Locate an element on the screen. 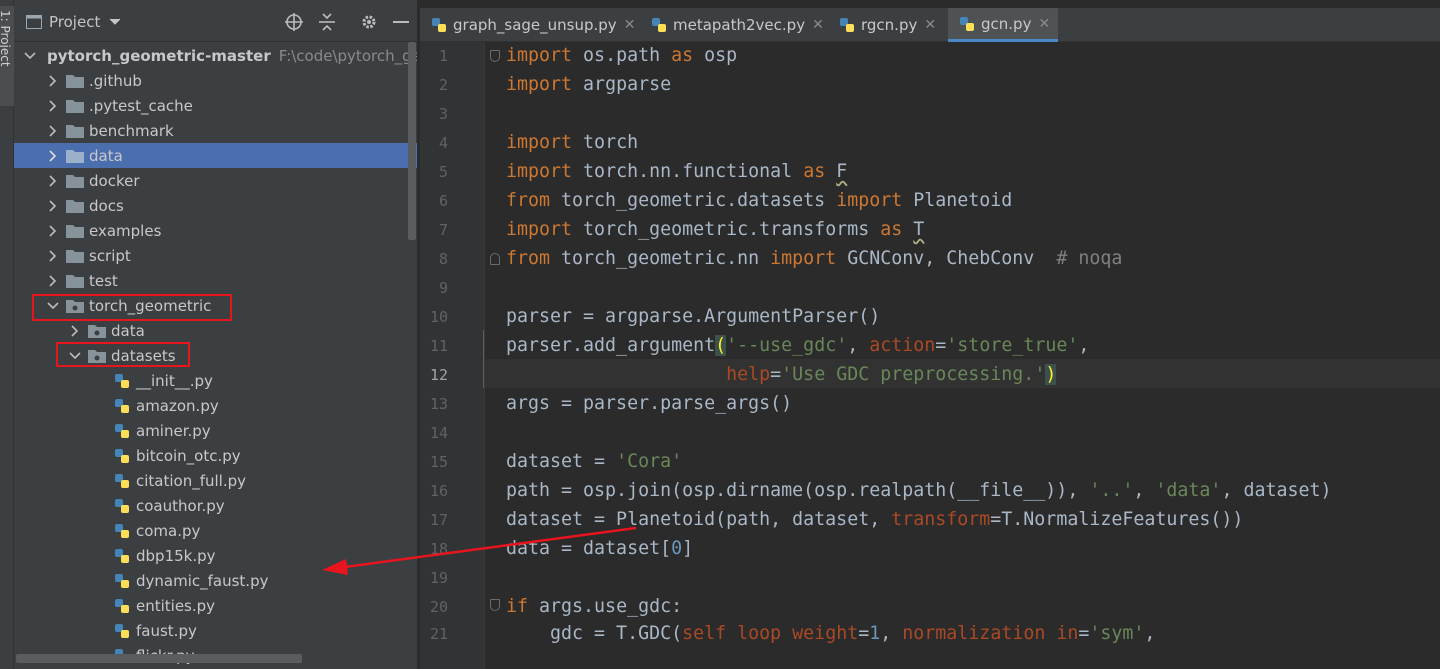 The width and height of the screenshot is (1440, 669). line-number: 16 is located at coordinates (438, 491).